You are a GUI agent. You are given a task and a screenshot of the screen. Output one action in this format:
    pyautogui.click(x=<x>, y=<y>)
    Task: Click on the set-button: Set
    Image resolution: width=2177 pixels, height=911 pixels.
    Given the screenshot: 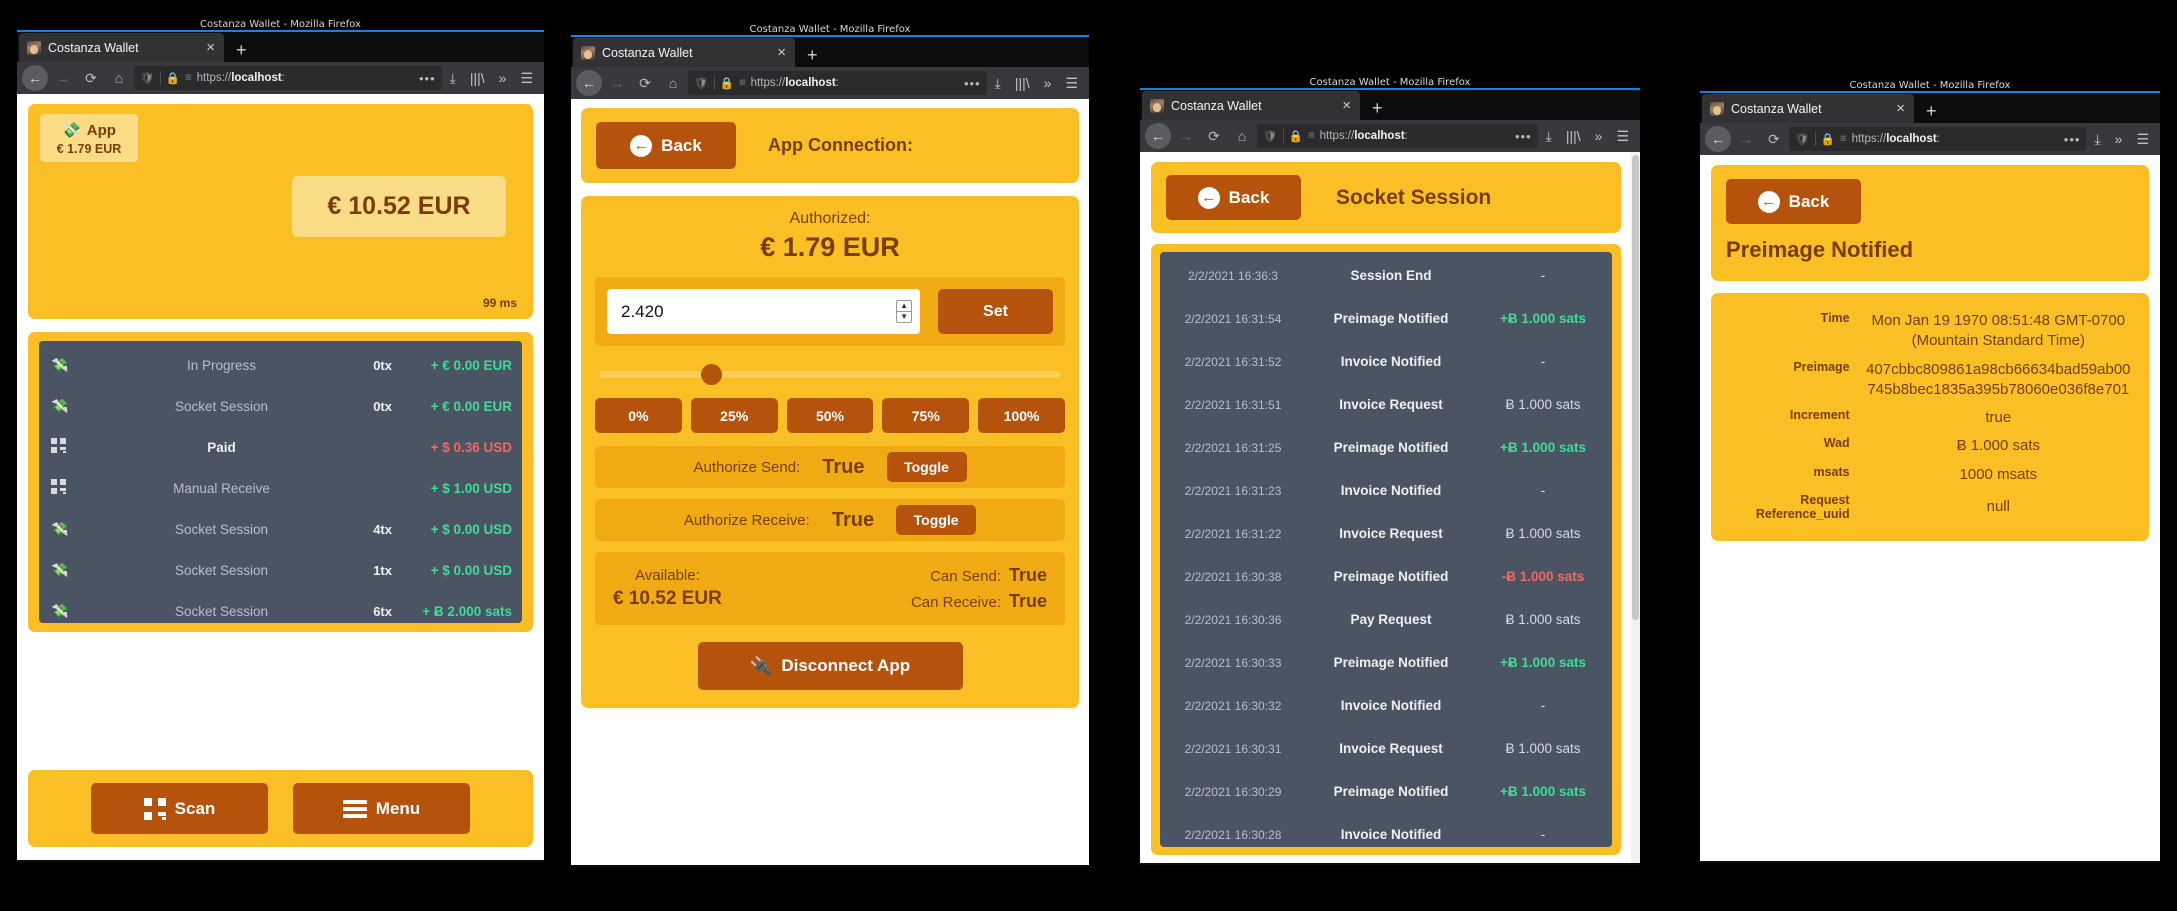 What is the action you would take?
    pyautogui.click(x=995, y=311)
    